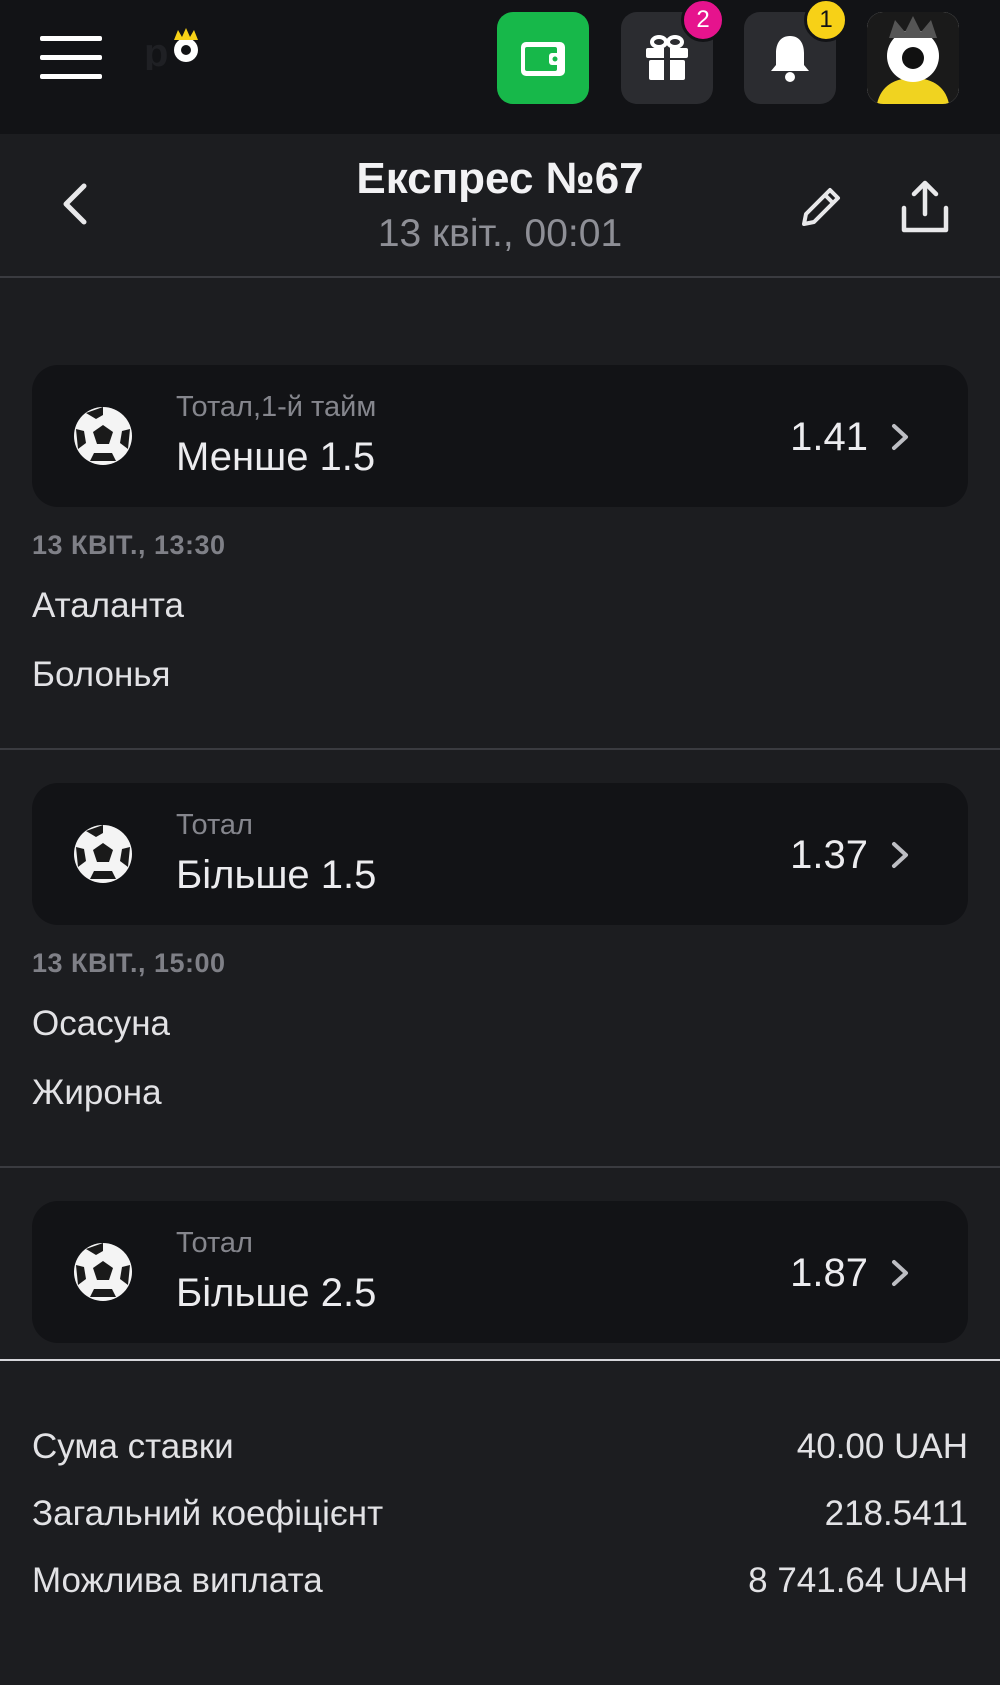 The image size is (1000, 1685). I want to click on event-date: 13 КВІТ., 13:30, so click(129, 545).